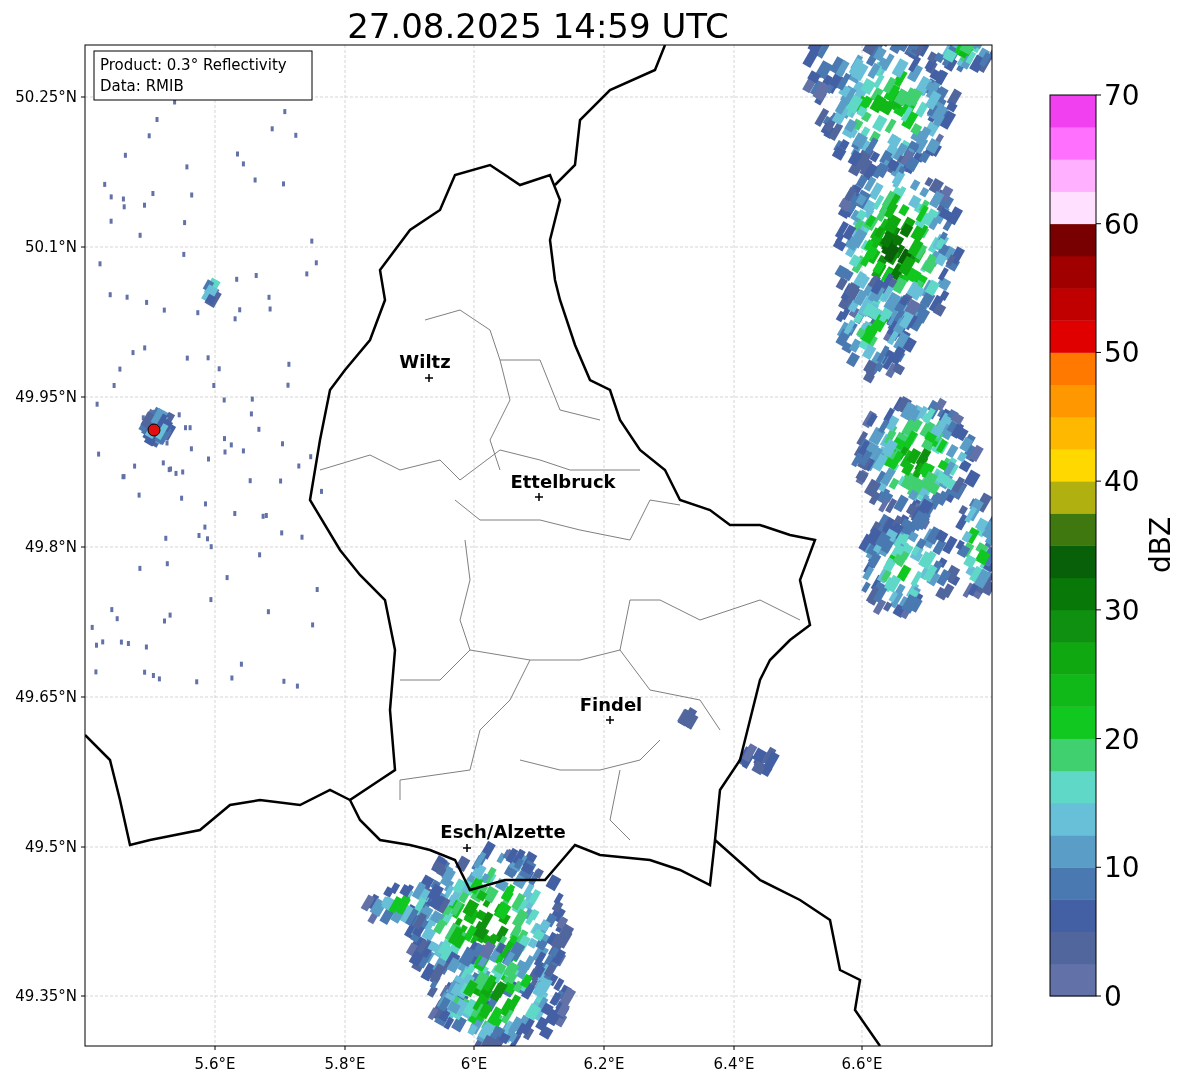 This screenshot has height=1081, width=1184. What do you see at coordinates (1122, 739) in the screenshot?
I see `colorbar-tick-label: 20` at bounding box center [1122, 739].